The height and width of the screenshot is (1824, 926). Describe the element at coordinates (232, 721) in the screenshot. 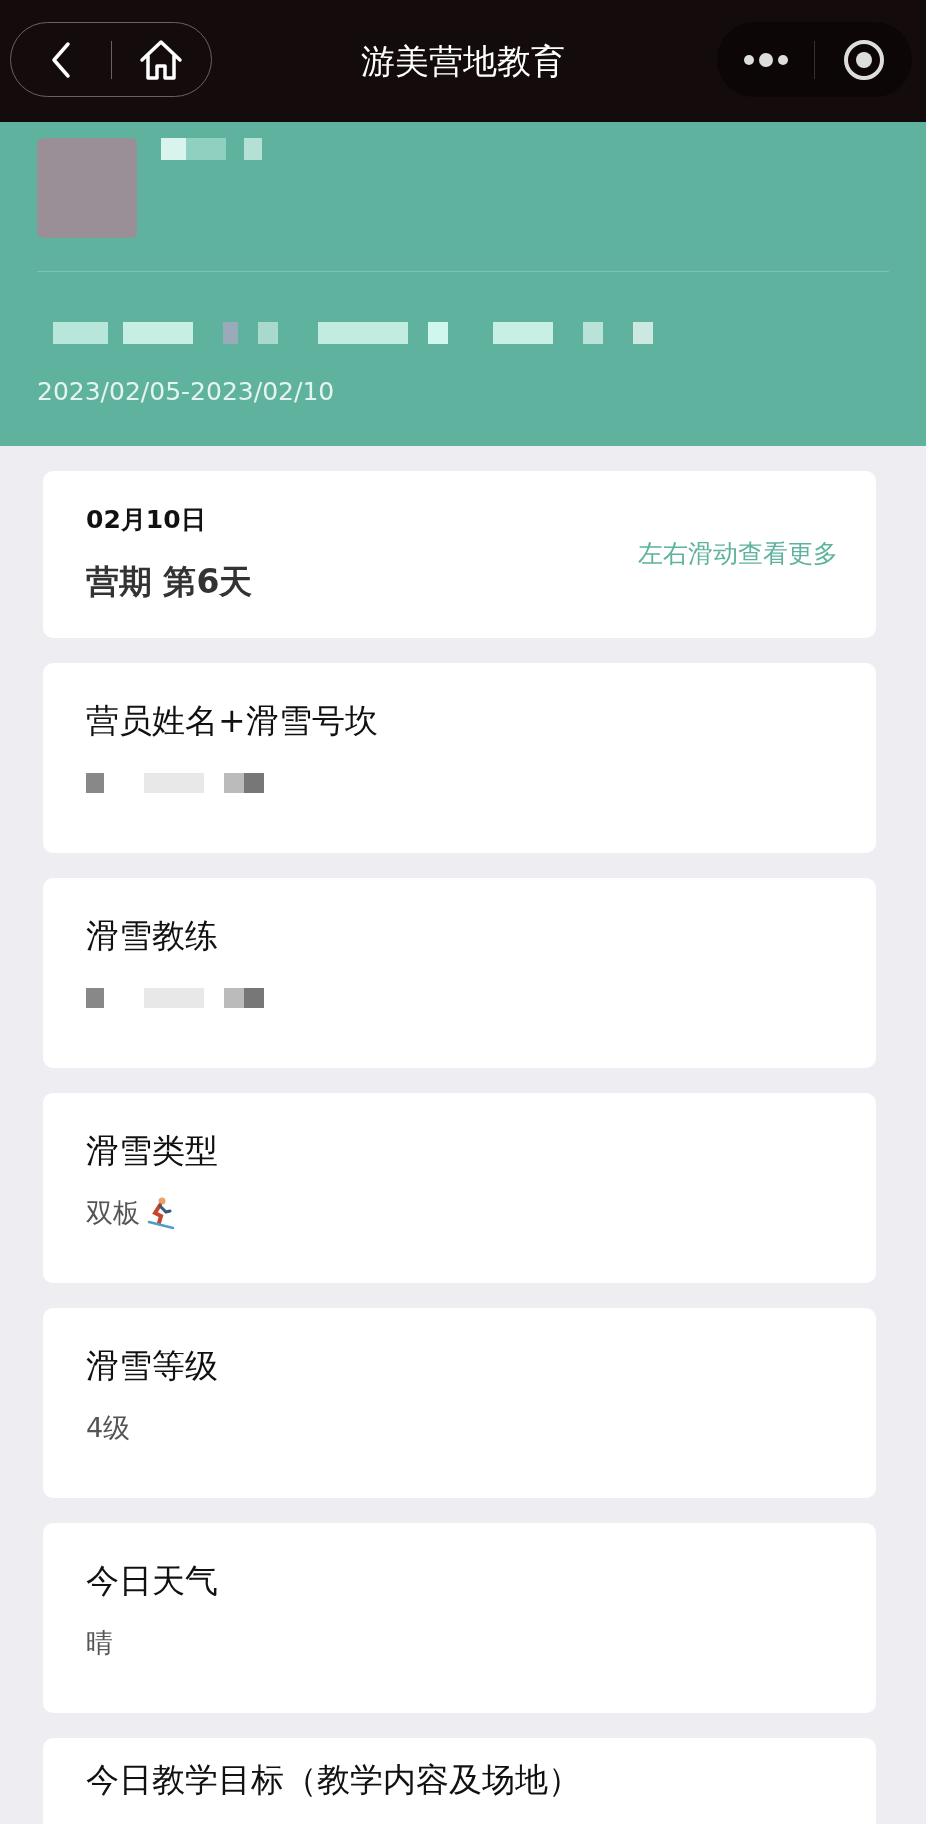

I see `field-label: 营员姓名+滑雪号坎` at that location.